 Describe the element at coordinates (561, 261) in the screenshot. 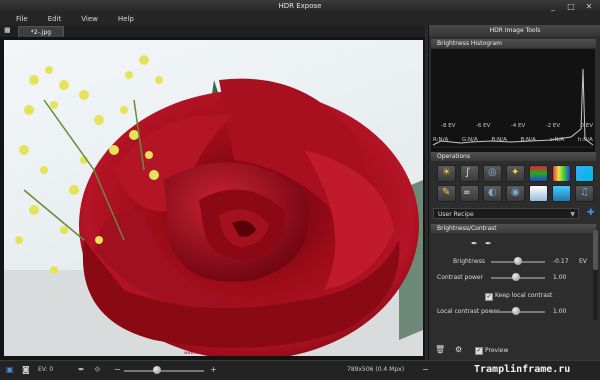

I see `brightness-value: -0.17` at that location.